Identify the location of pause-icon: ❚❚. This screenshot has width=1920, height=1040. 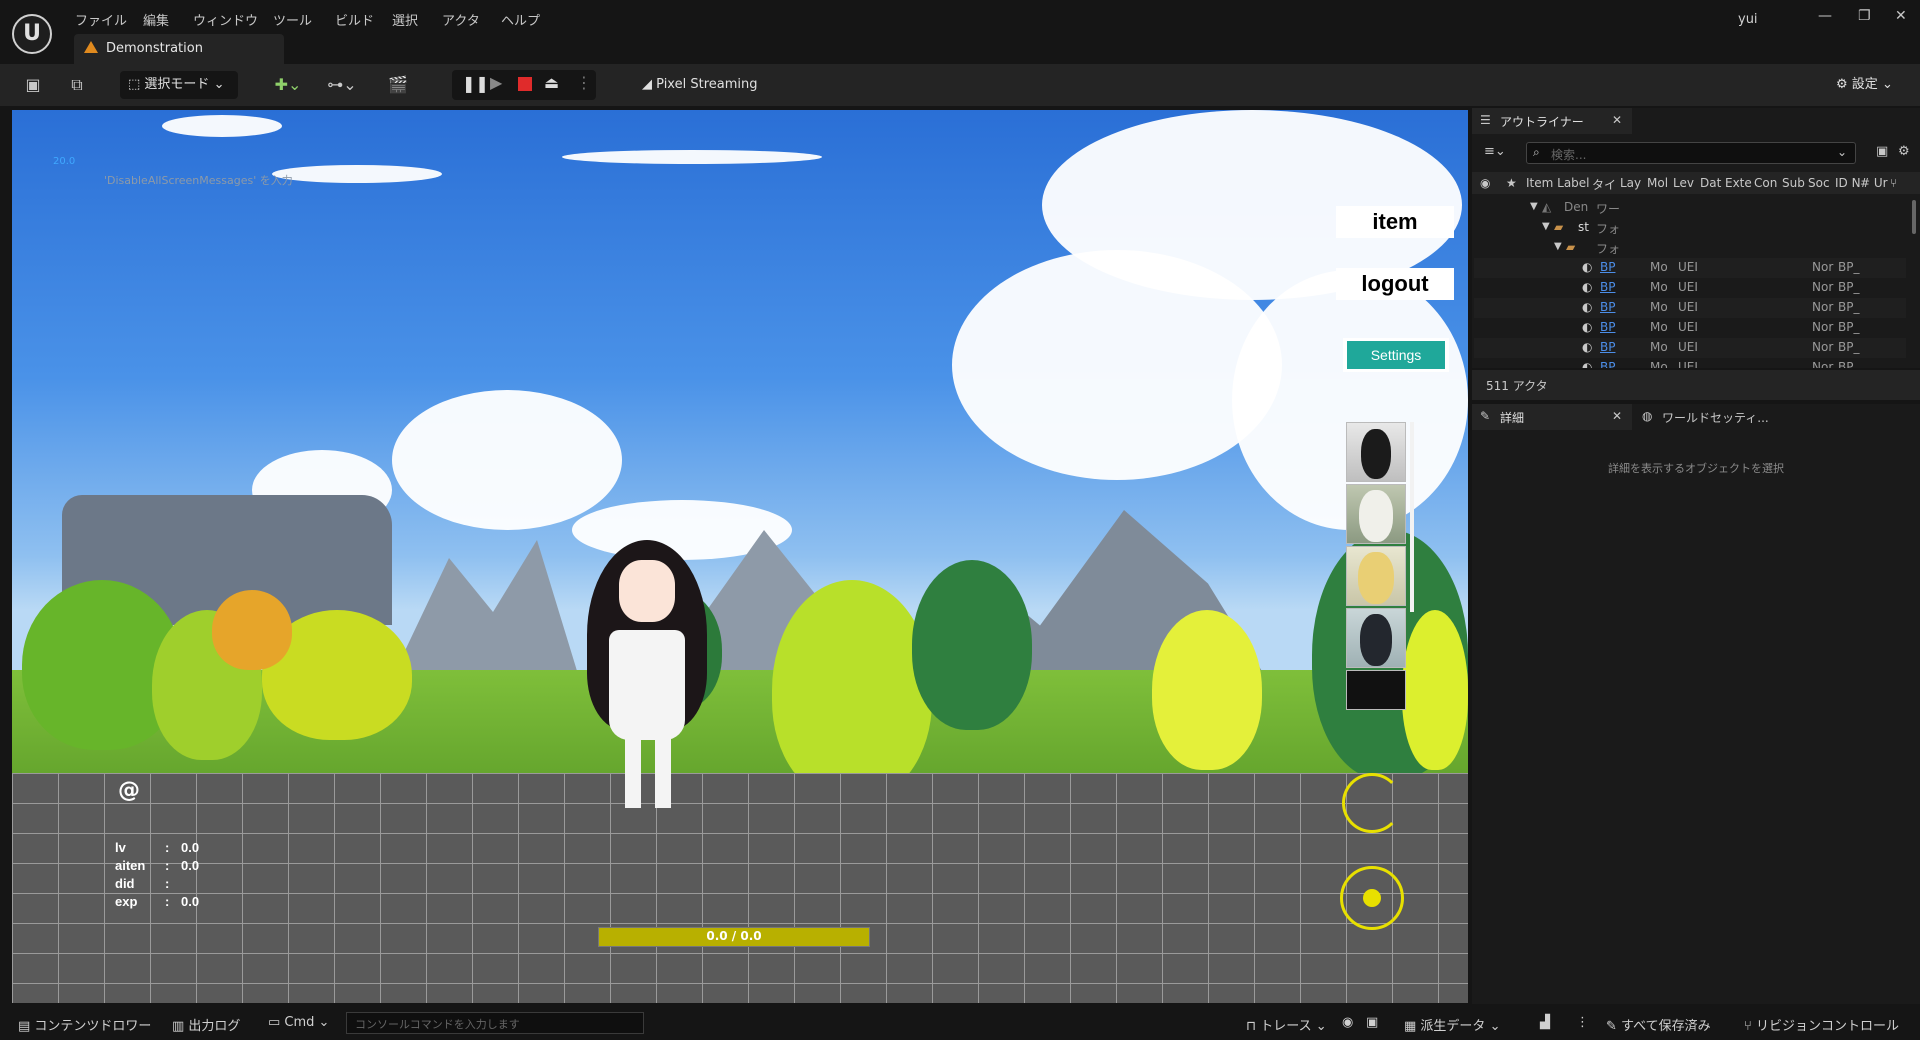
(475, 83).